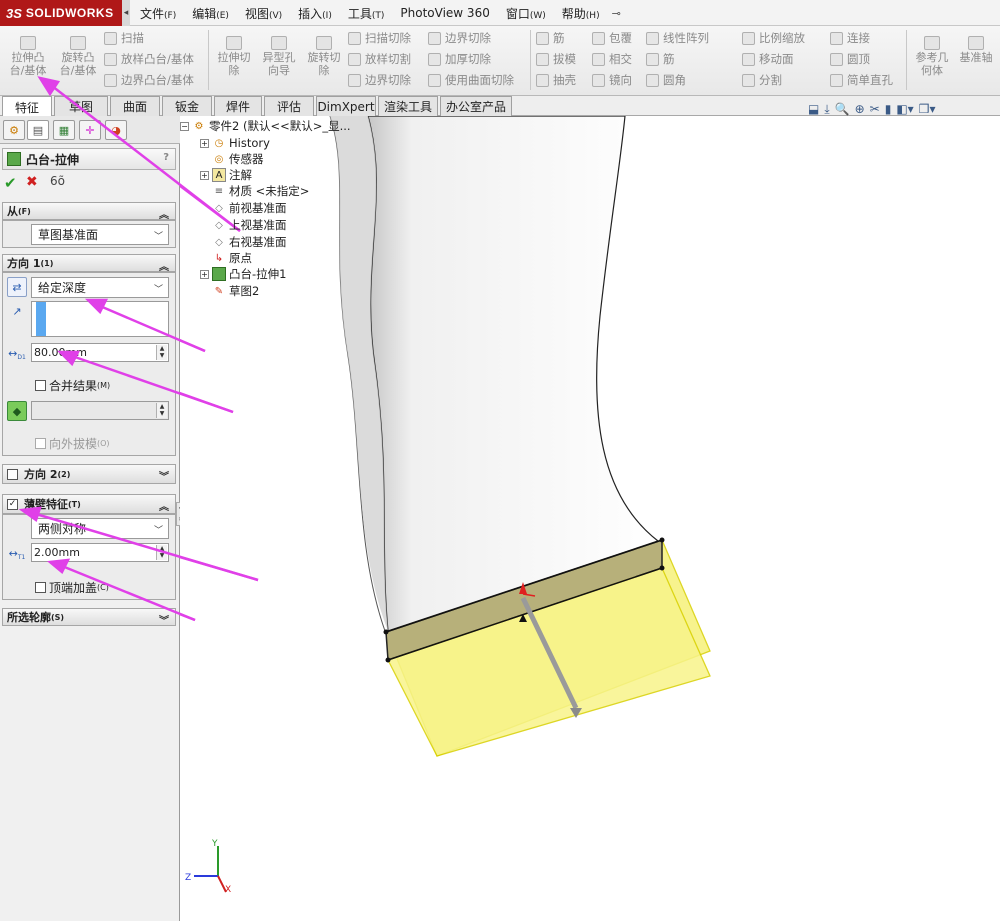 This screenshot has height=921, width=1000. I want to click on tree-item-top-plane: ◇ 上视基准面, so click(249, 225).